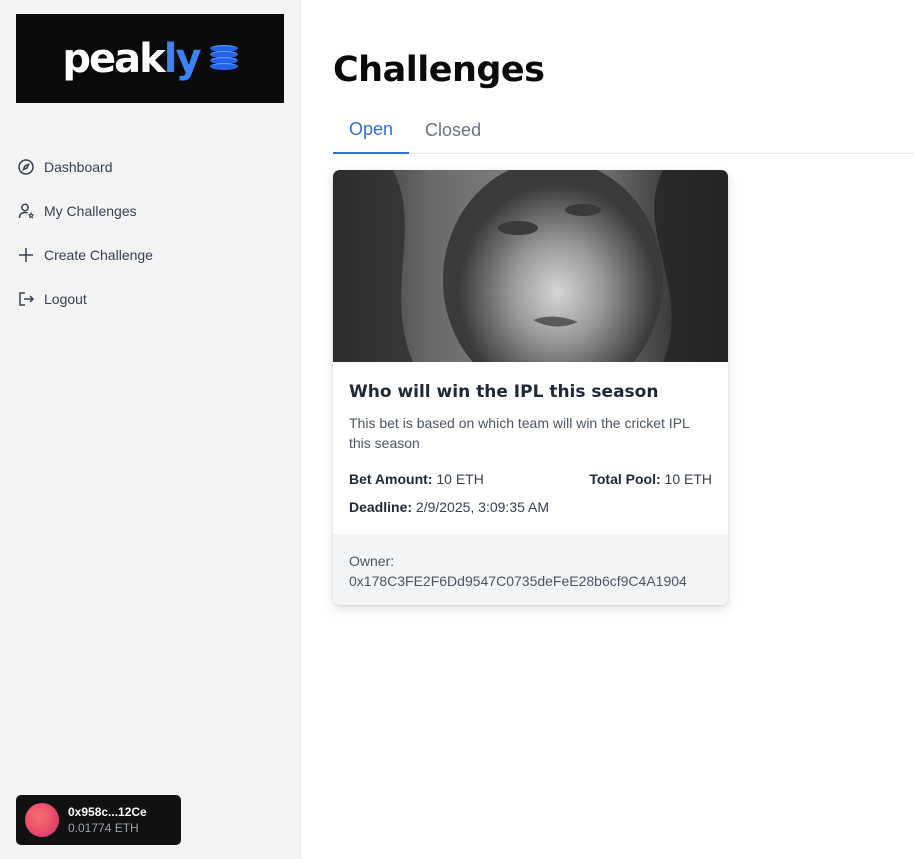 This screenshot has height=859, width=914. What do you see at coordinates (650, 479) in the screenshot?
I see `total-pool: Total Pool: 10 ETH` at bounding box center [650, 479].